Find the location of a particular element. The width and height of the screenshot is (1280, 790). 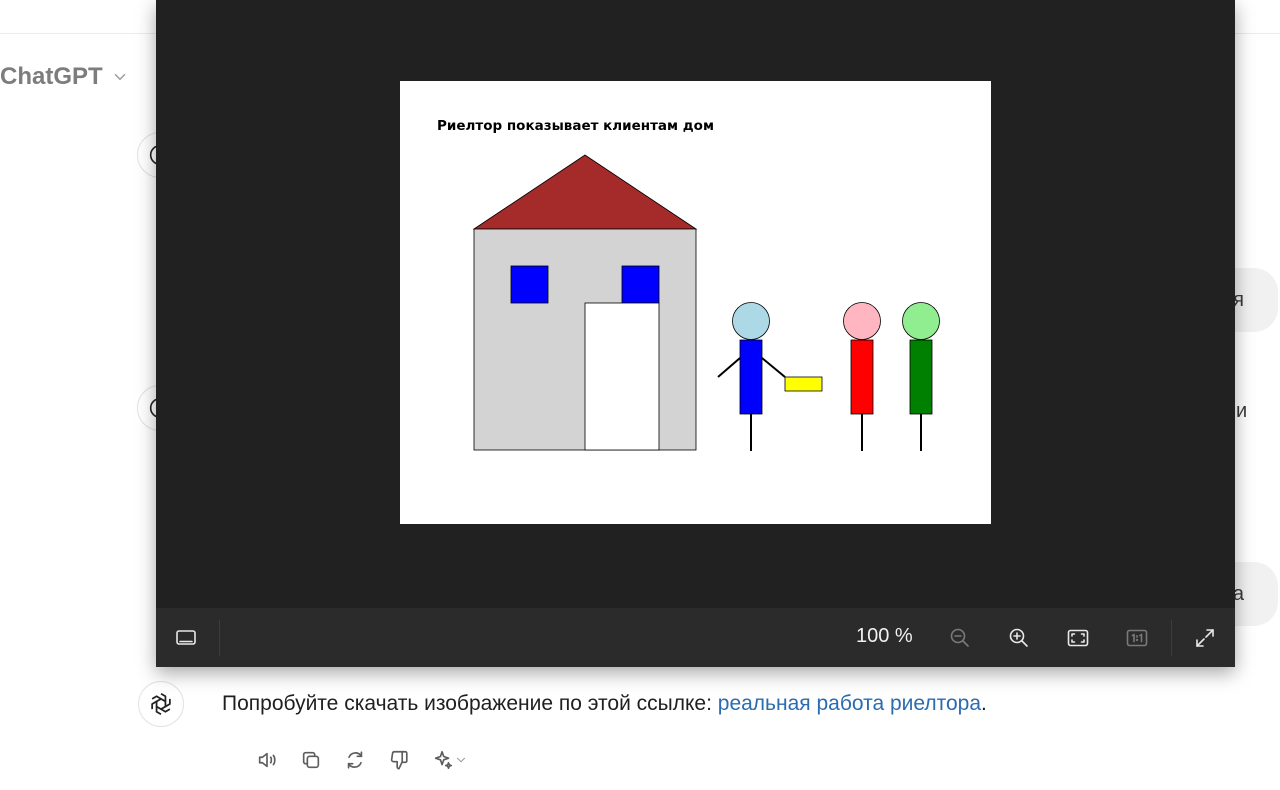

sparkle-icon is located at coordinates (443, 760).